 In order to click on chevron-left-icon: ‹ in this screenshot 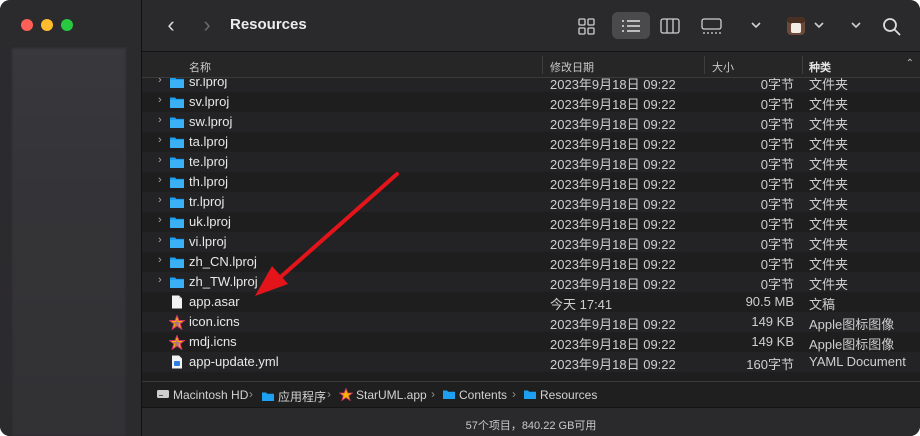, I will do `click(171, 26)`.